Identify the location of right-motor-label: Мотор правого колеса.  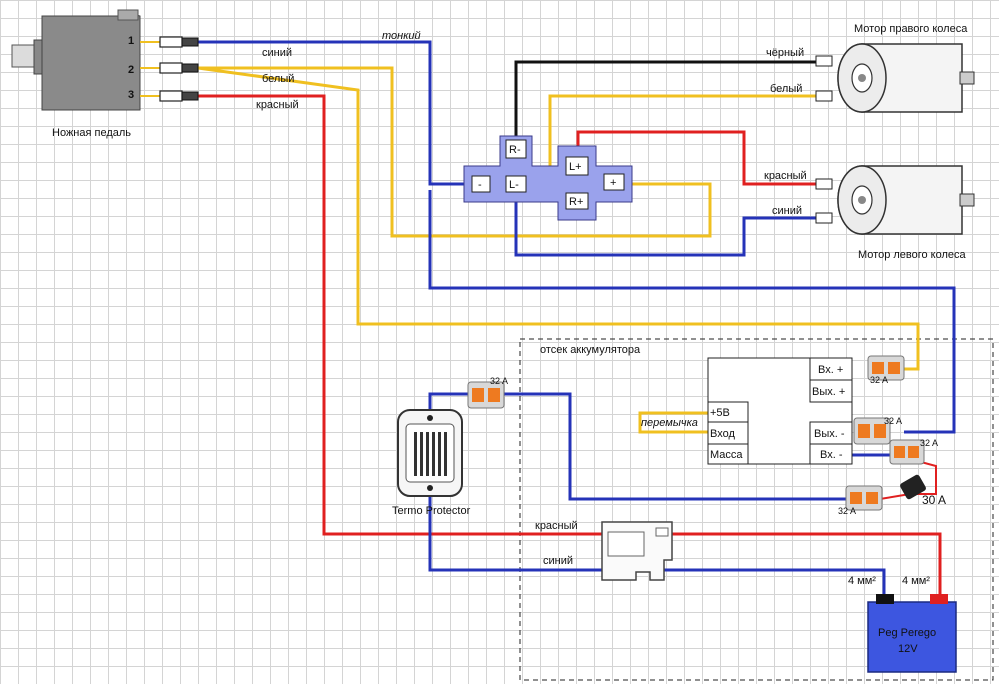
(911, 29).